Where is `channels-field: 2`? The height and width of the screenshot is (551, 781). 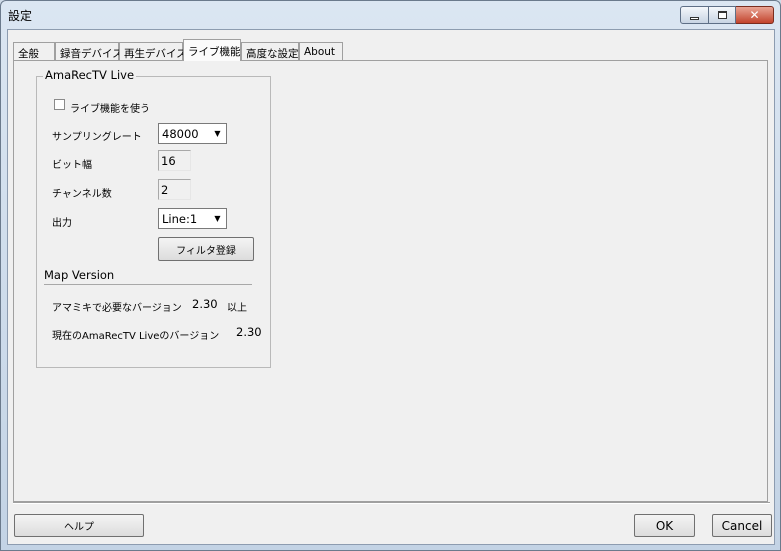 channels-field: 2 is located at coordinates (174, 189).